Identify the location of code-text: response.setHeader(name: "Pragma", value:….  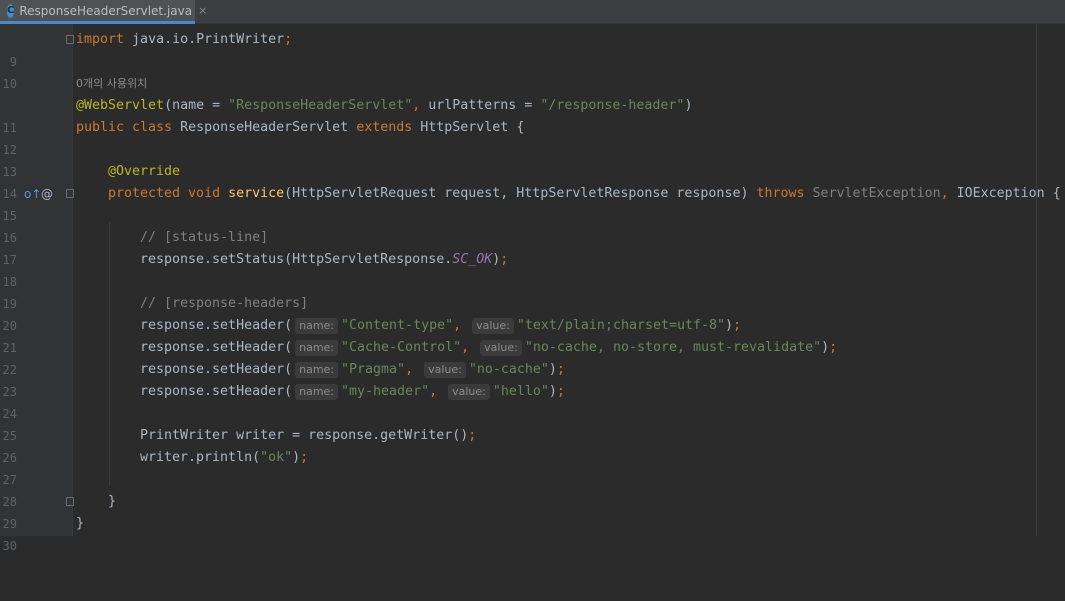
(352, 370).